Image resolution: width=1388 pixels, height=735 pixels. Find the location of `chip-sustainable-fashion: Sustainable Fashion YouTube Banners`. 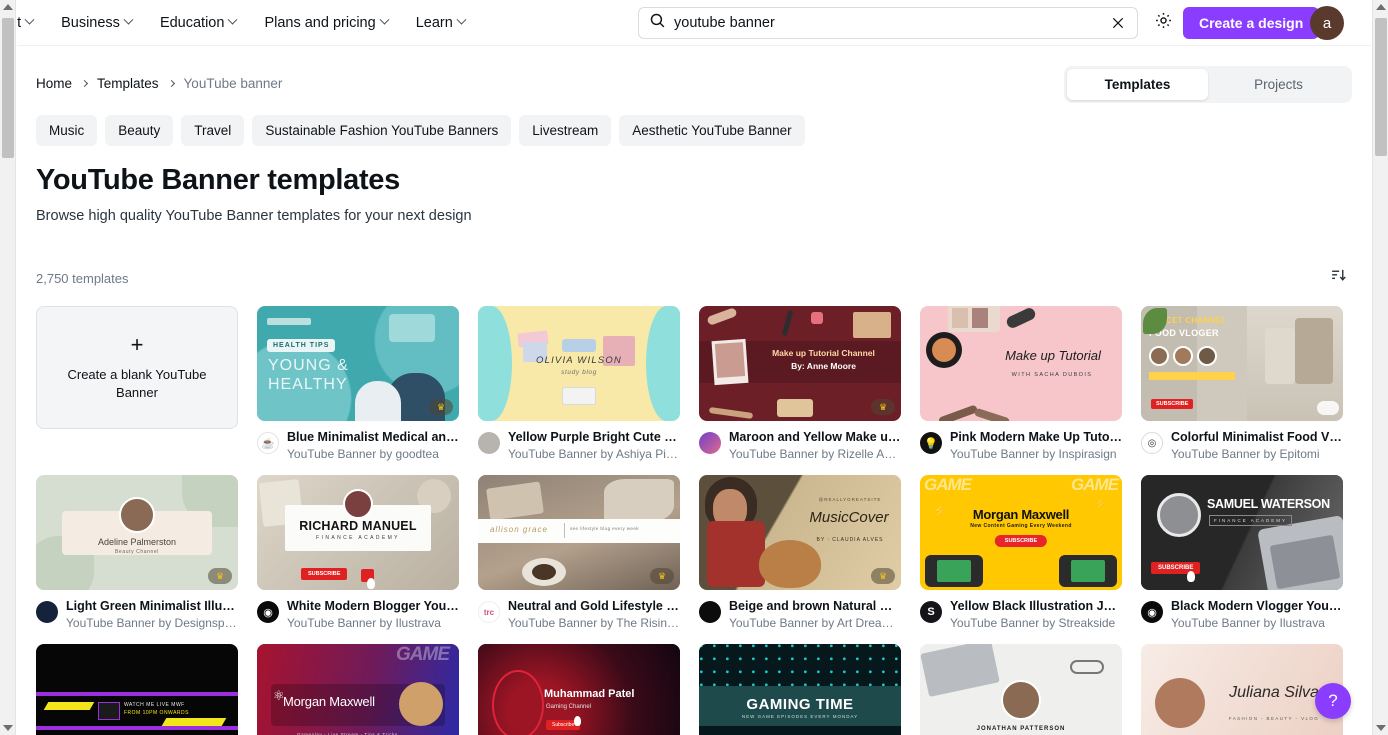

chip-sustainable-fashion: Sustainable Fashion YouTube Banners is located at coordinates (382, 130).